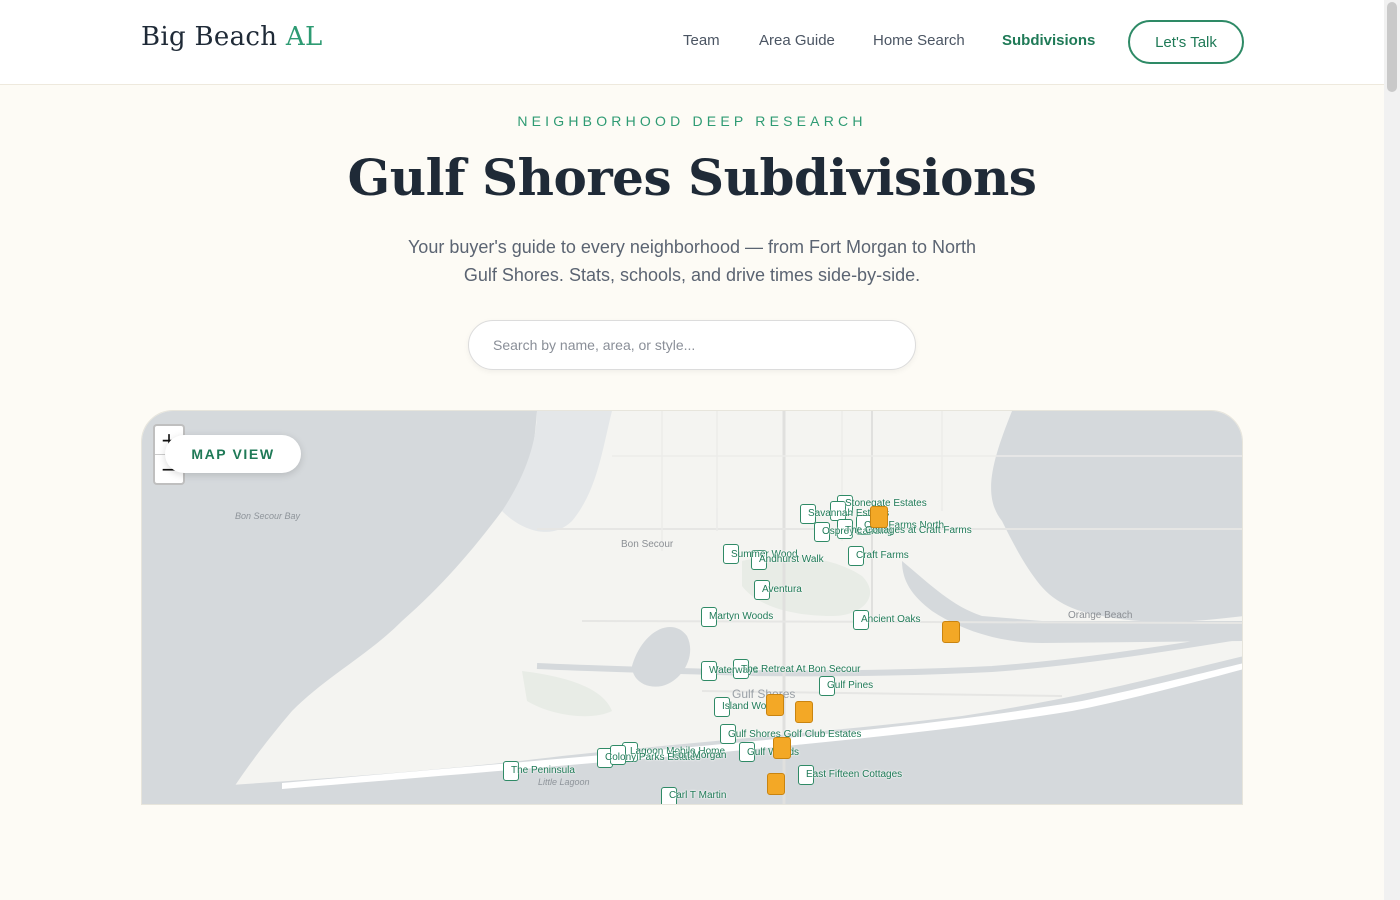 The image size is (1400, 900). I want to click on label-aventura: Aventura, so click(782, 589).